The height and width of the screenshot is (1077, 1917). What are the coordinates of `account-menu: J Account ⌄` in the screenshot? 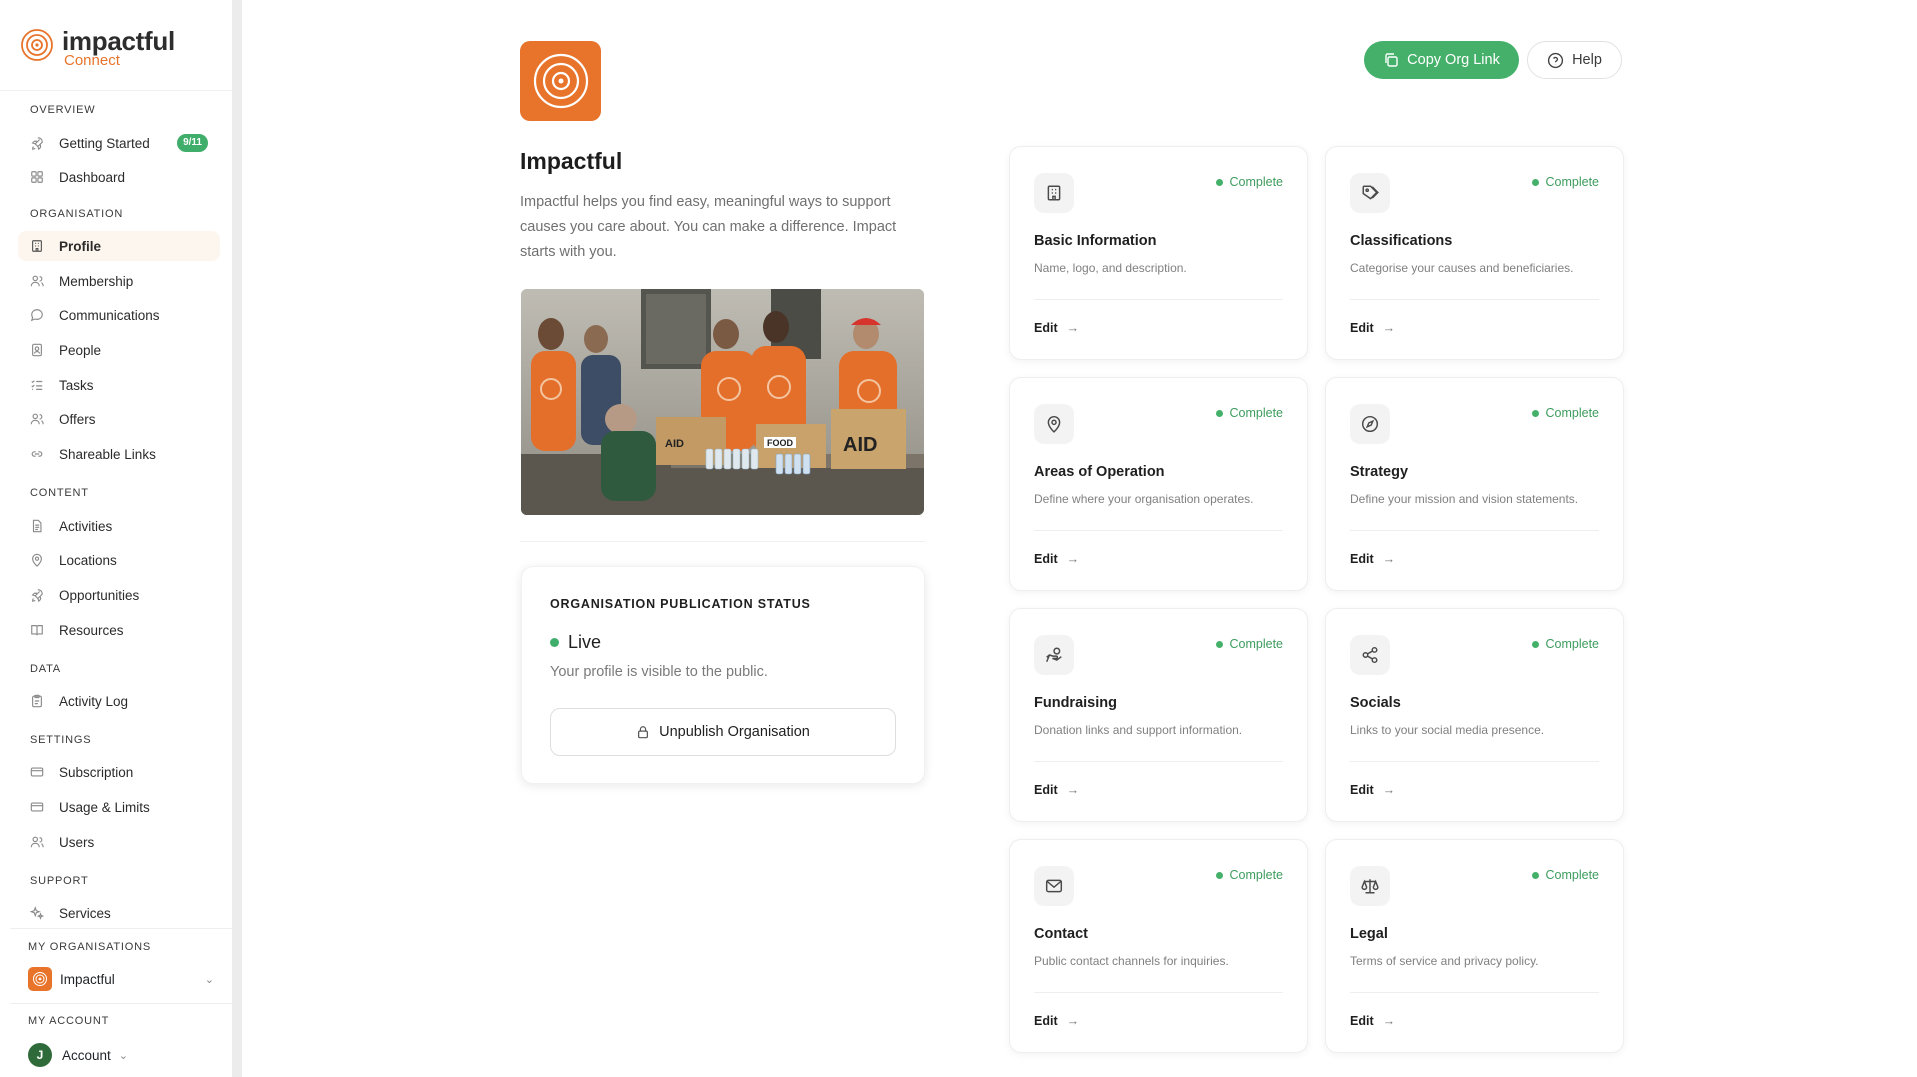 It's located at (78, 1055).